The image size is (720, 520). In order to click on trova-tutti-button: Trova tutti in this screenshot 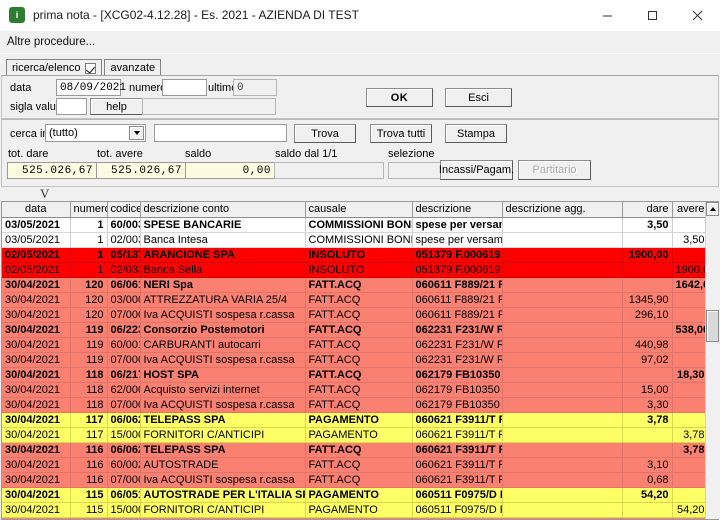, I will do `click(401, 133)`.